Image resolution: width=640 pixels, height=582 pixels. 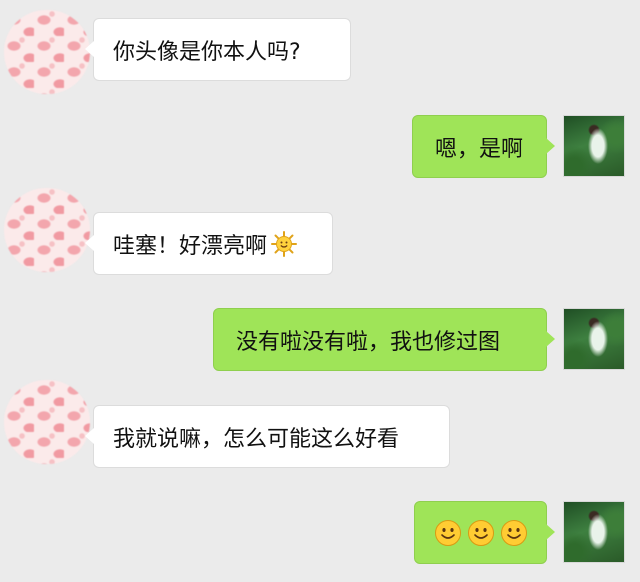 What do you see at coordinates (256, 439) in the screenshot?
I see `message-text: 我就说嘛，怎么可能这么好看` at bounding box center [256, 439].